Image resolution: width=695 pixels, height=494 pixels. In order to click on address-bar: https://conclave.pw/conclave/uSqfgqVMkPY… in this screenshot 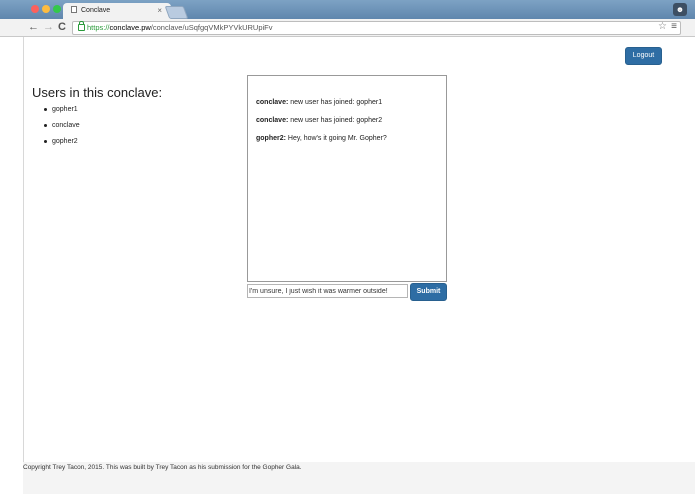, I will do `click(376, 28)`.